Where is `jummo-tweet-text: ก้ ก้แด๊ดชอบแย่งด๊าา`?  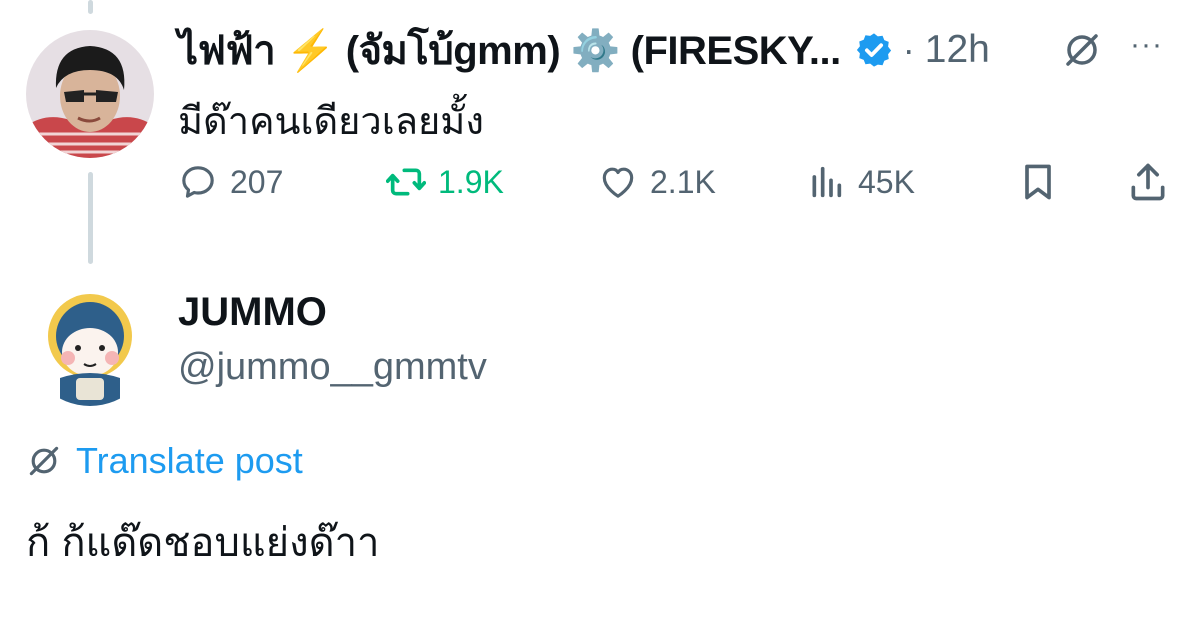
jummo-tweet-text: ก้ ก้แด๊ดชอบแย่งด๊าา is located at coordinates (203, 543).